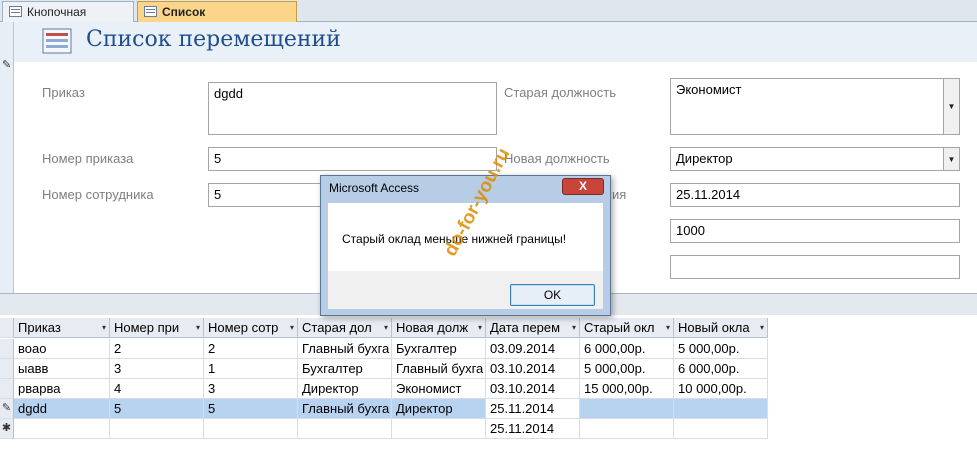 This screenshot has width=977, height=455. Describe the element at coordinates (251, 328) in the screenshot. I see `column-header: Номер сотр ▾` at that location.